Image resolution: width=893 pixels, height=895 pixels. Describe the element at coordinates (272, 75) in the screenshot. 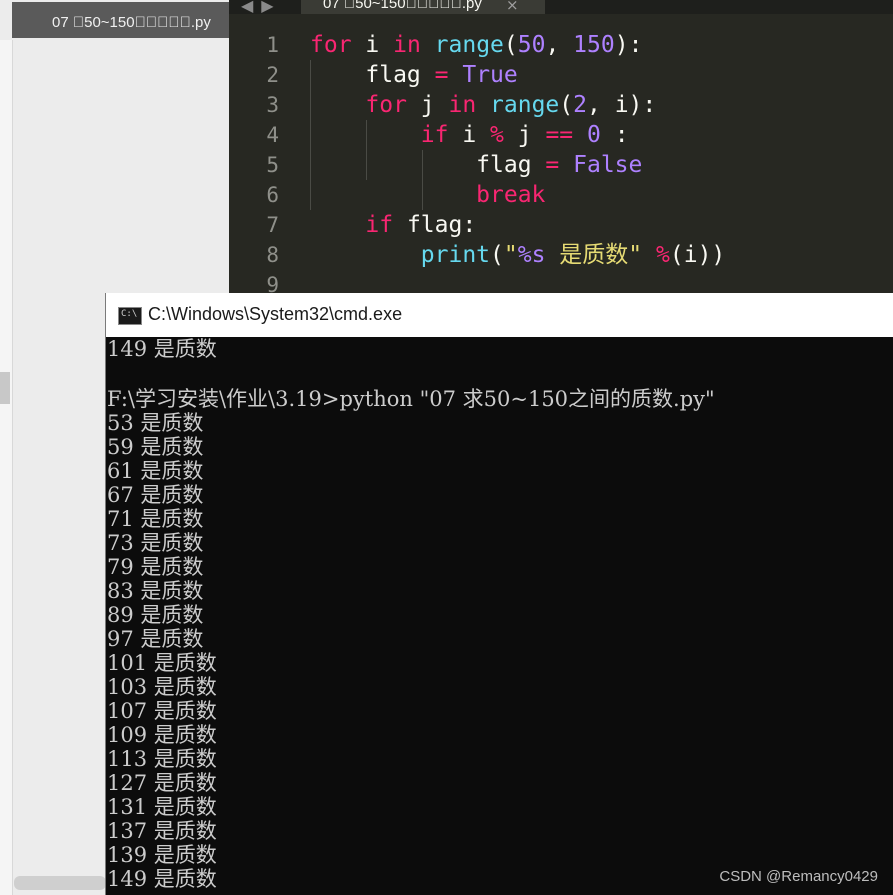

I see `line-number: 2` at that location.